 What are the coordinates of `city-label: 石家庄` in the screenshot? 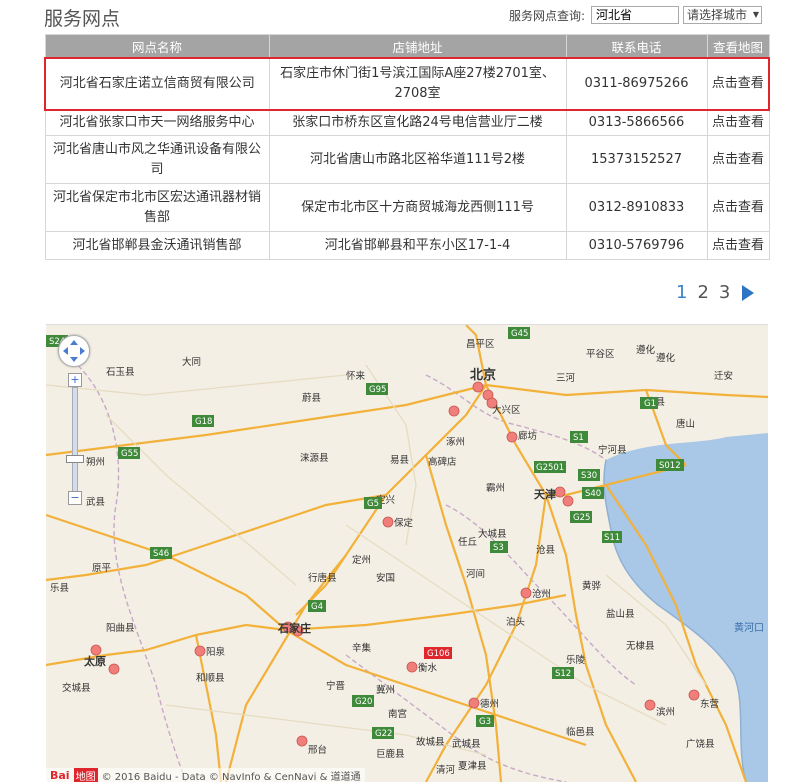 It's located at (294, 628).